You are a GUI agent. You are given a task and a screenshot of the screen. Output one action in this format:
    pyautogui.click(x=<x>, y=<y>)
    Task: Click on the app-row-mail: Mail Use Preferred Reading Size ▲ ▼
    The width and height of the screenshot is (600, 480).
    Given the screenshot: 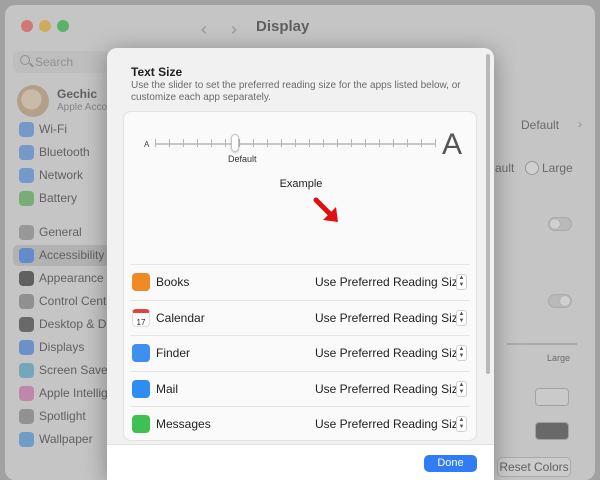 What is the action you would take?
    pyautogui.click(x=300, y=388)
    